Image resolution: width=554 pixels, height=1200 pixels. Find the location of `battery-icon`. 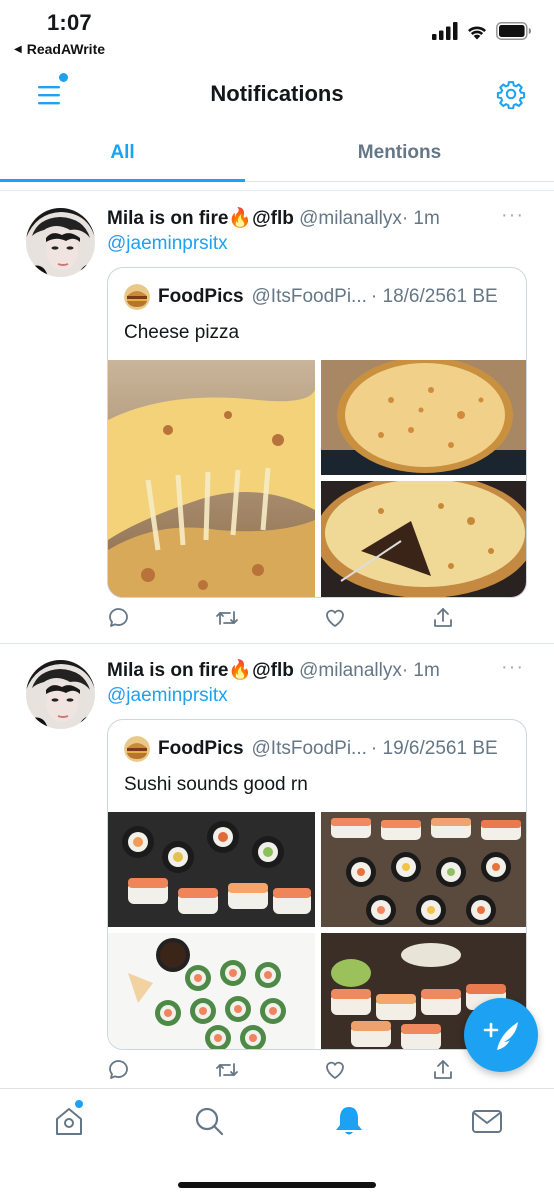

battery-icon is located at coordinates (513, 31).